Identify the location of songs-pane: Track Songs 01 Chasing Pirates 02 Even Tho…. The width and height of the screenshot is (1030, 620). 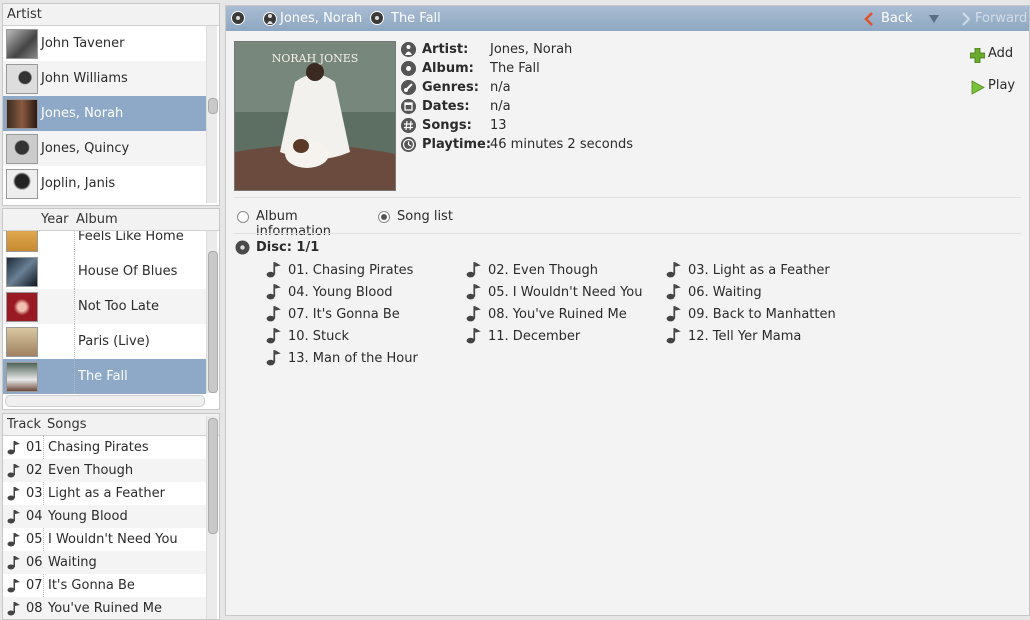
(111, 516).